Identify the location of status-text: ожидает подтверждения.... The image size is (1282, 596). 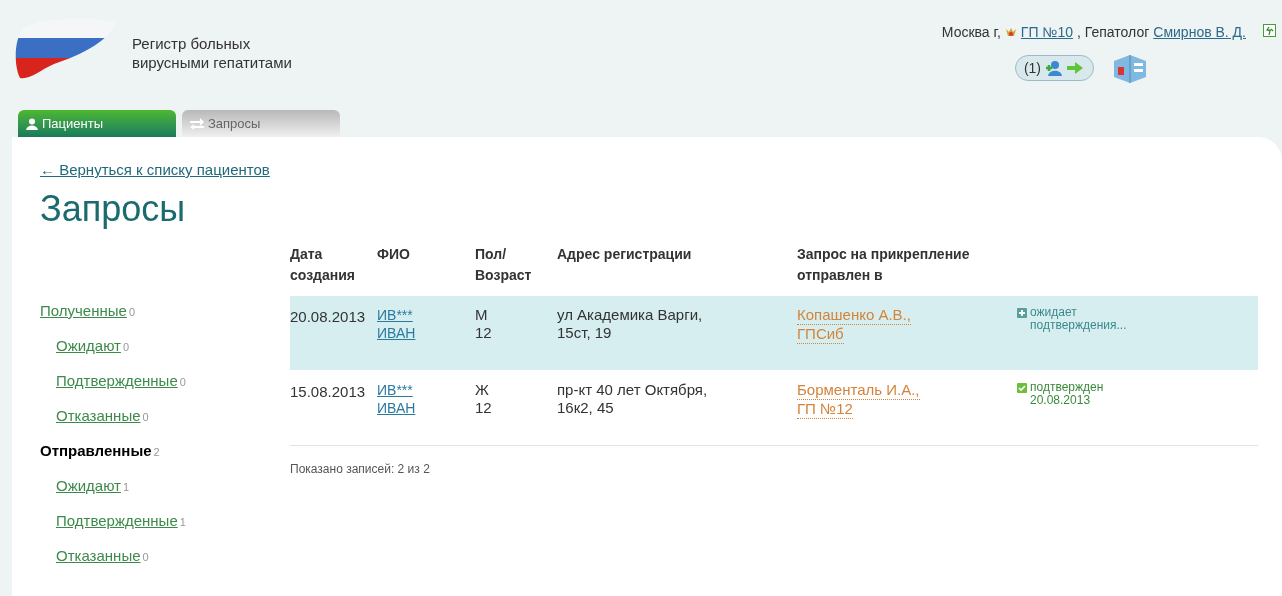
(1078, 319).